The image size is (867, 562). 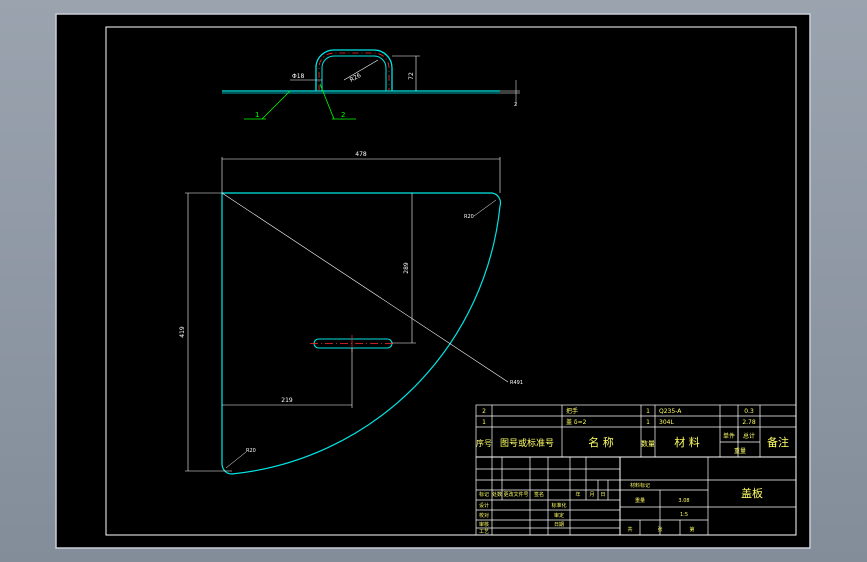 I want to click on header-index: 序号, so click(x=484, y=443).